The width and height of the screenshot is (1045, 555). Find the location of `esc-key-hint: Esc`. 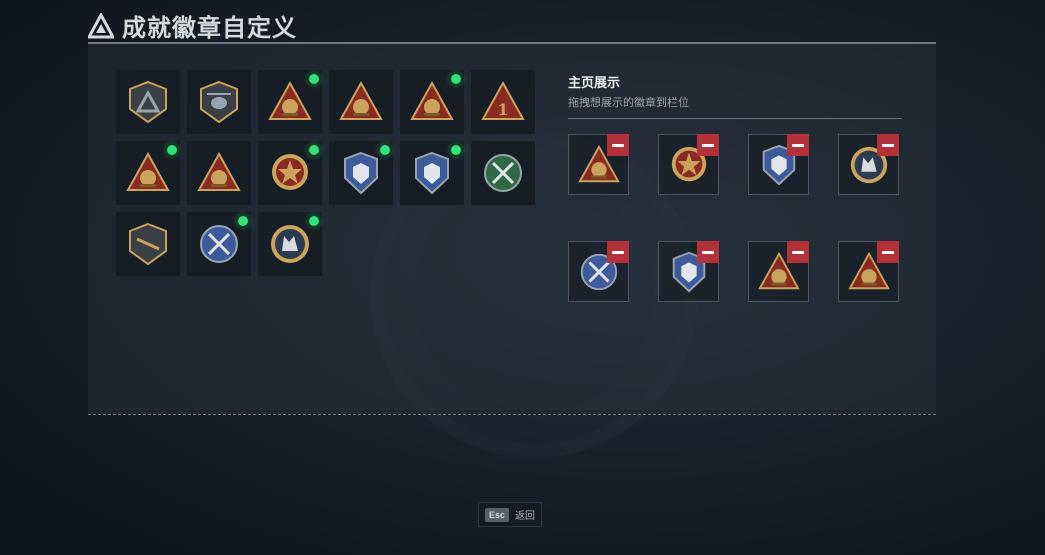

esc-key-hint: Esc is located at coordinates (497, 514).